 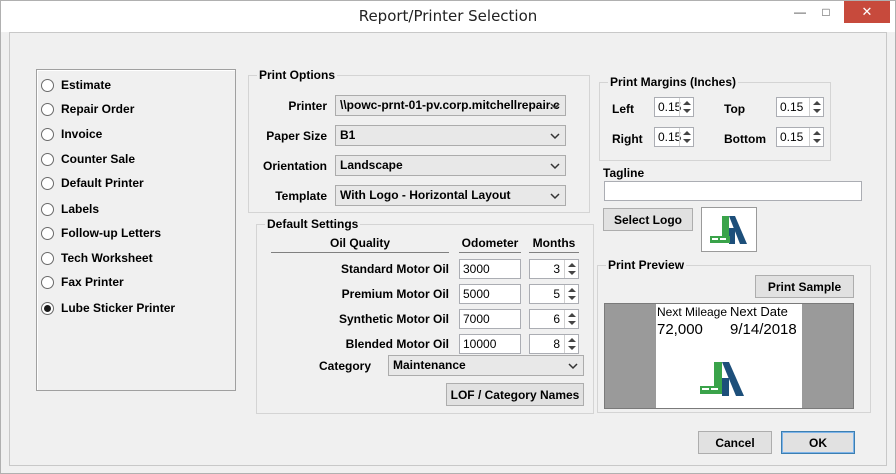 What do you see at coordinates (80, 209) in the screenshot?
I see `report-type-label: Labels` at bounding box center [80, 209].